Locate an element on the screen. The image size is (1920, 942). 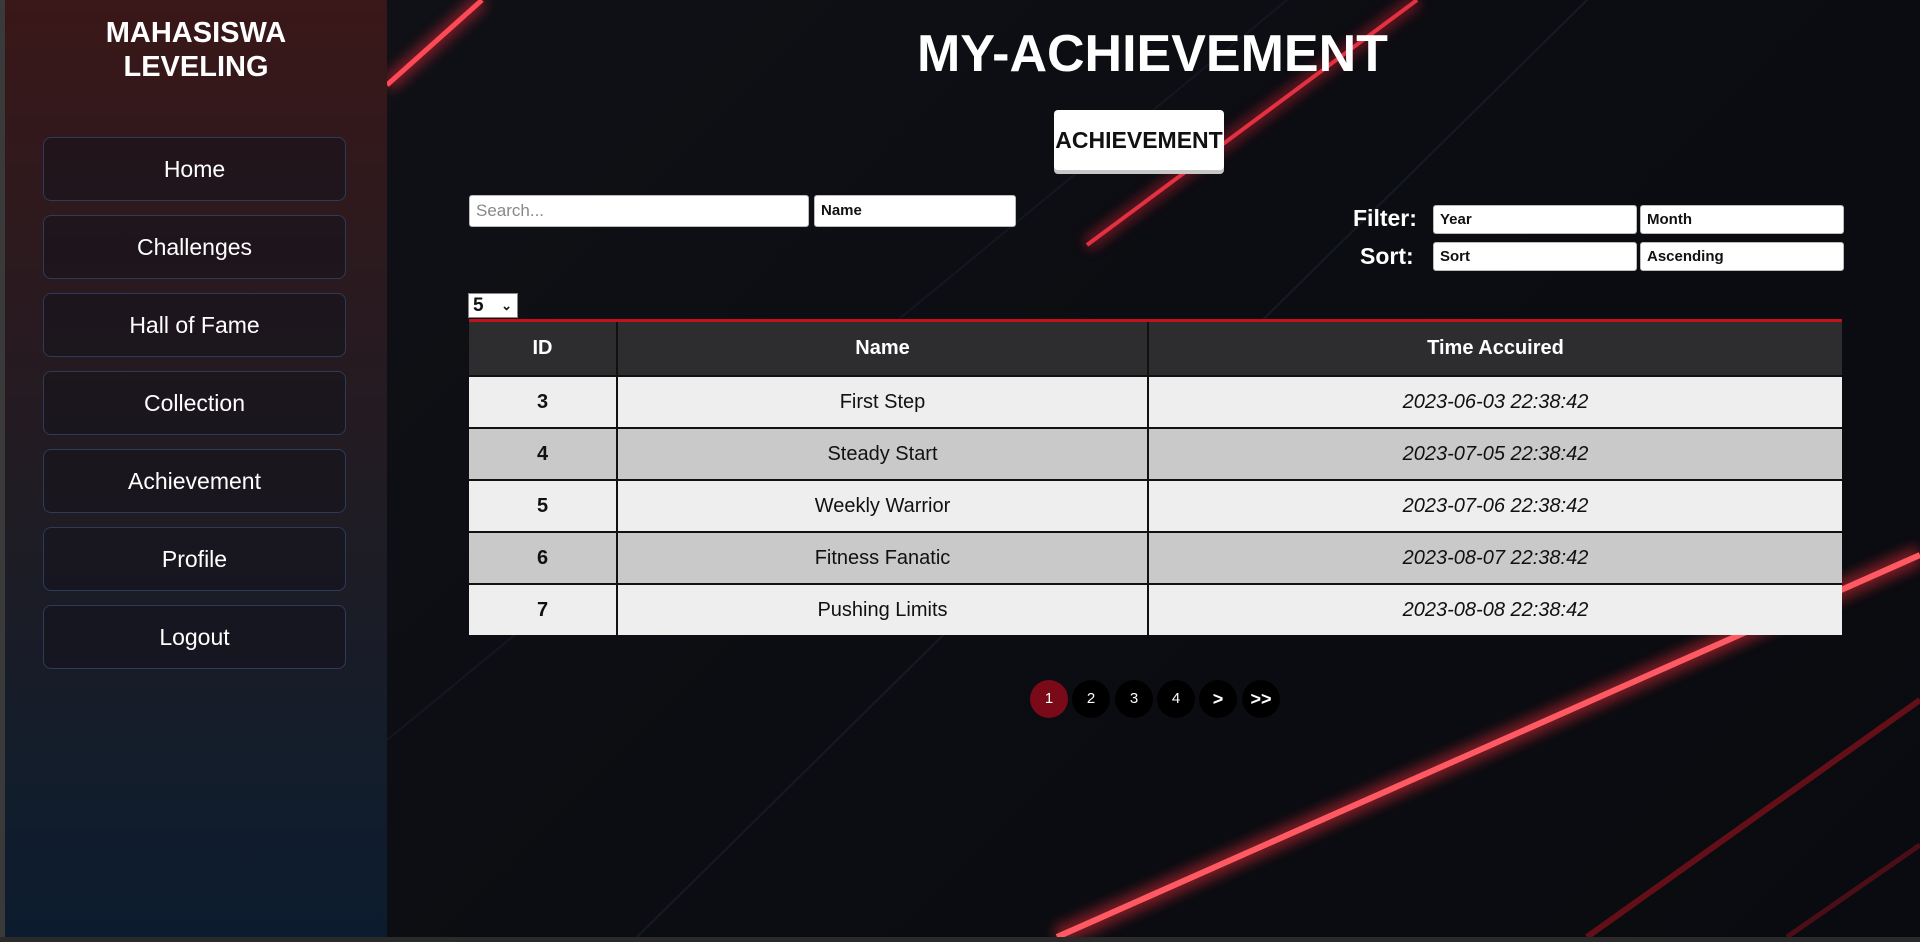
year-filter-select: Year is located at coordinates (1535, 219).